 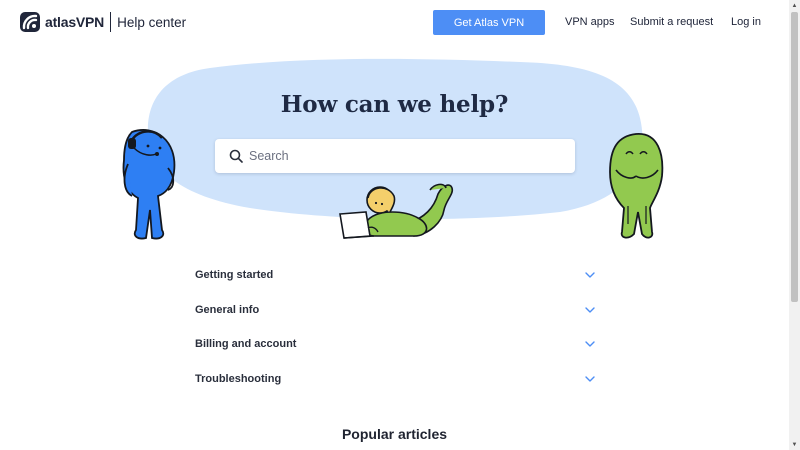 I want to click on accordion-item-label: Billing and account, so click(x=246, y=344).